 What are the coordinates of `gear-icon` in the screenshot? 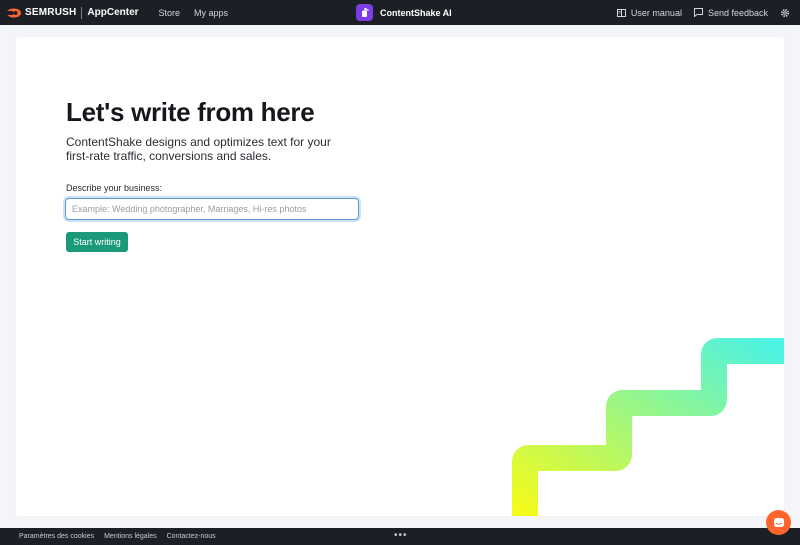 It's located at (785, 12).